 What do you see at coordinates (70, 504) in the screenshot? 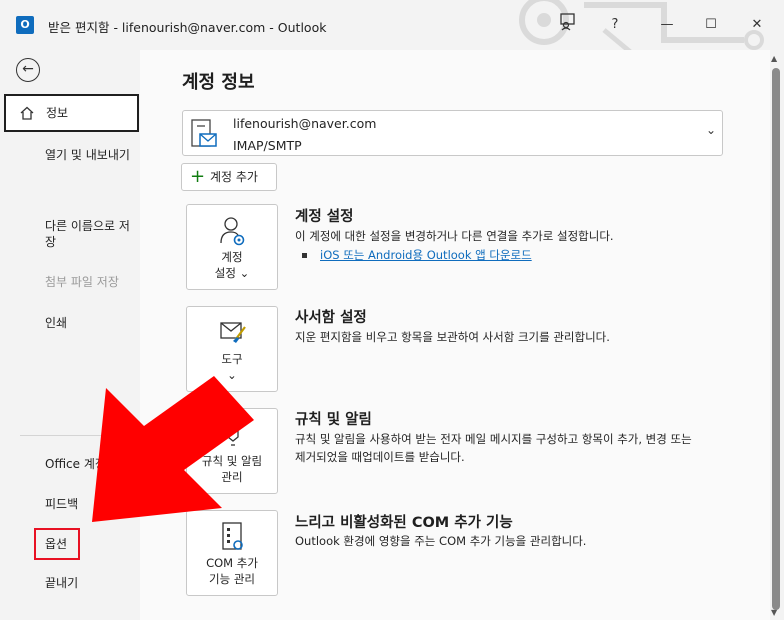
I see `sidebar-item-feedback: 피드백` at bounding box center [70, 504].